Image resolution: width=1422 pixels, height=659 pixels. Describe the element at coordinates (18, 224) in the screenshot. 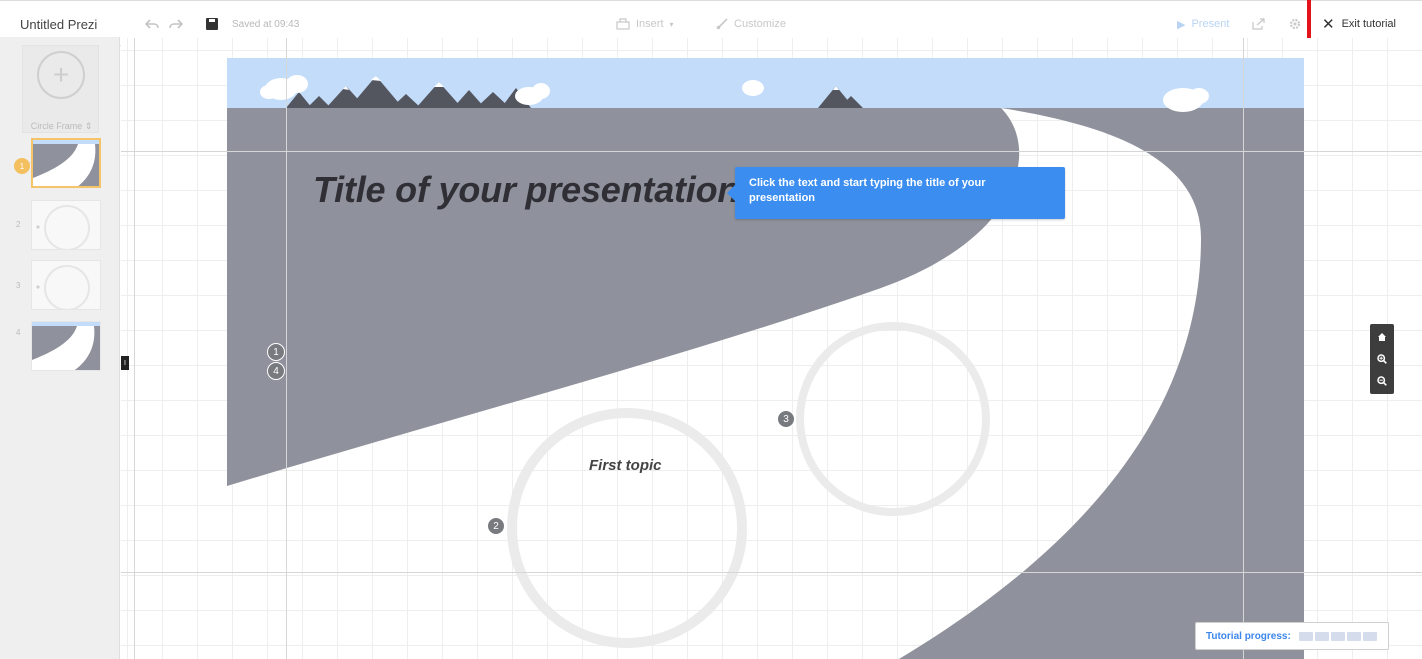

I see `slide-number: 2` at that location.